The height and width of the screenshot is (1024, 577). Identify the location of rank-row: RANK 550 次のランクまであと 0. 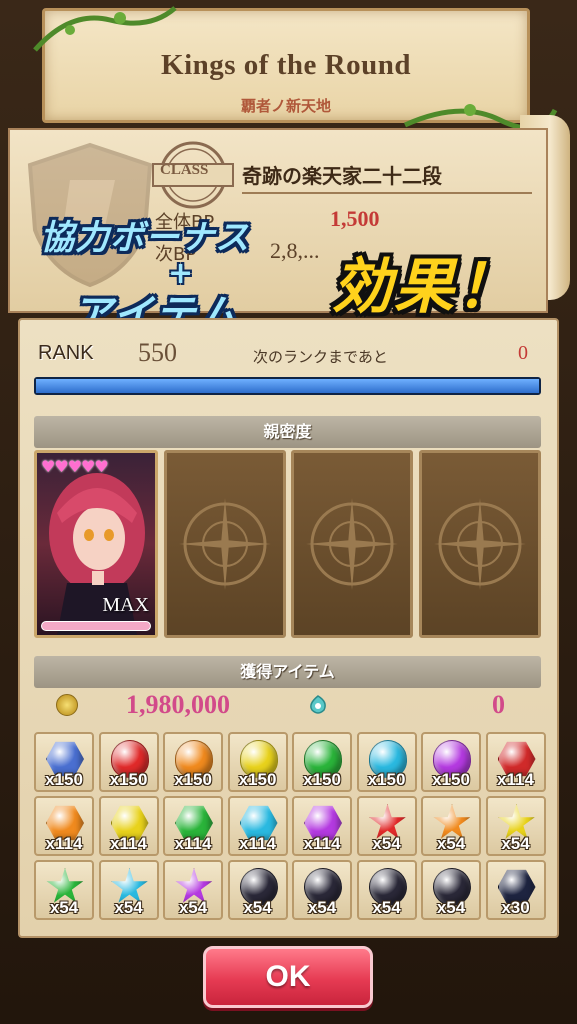
(288, 356).